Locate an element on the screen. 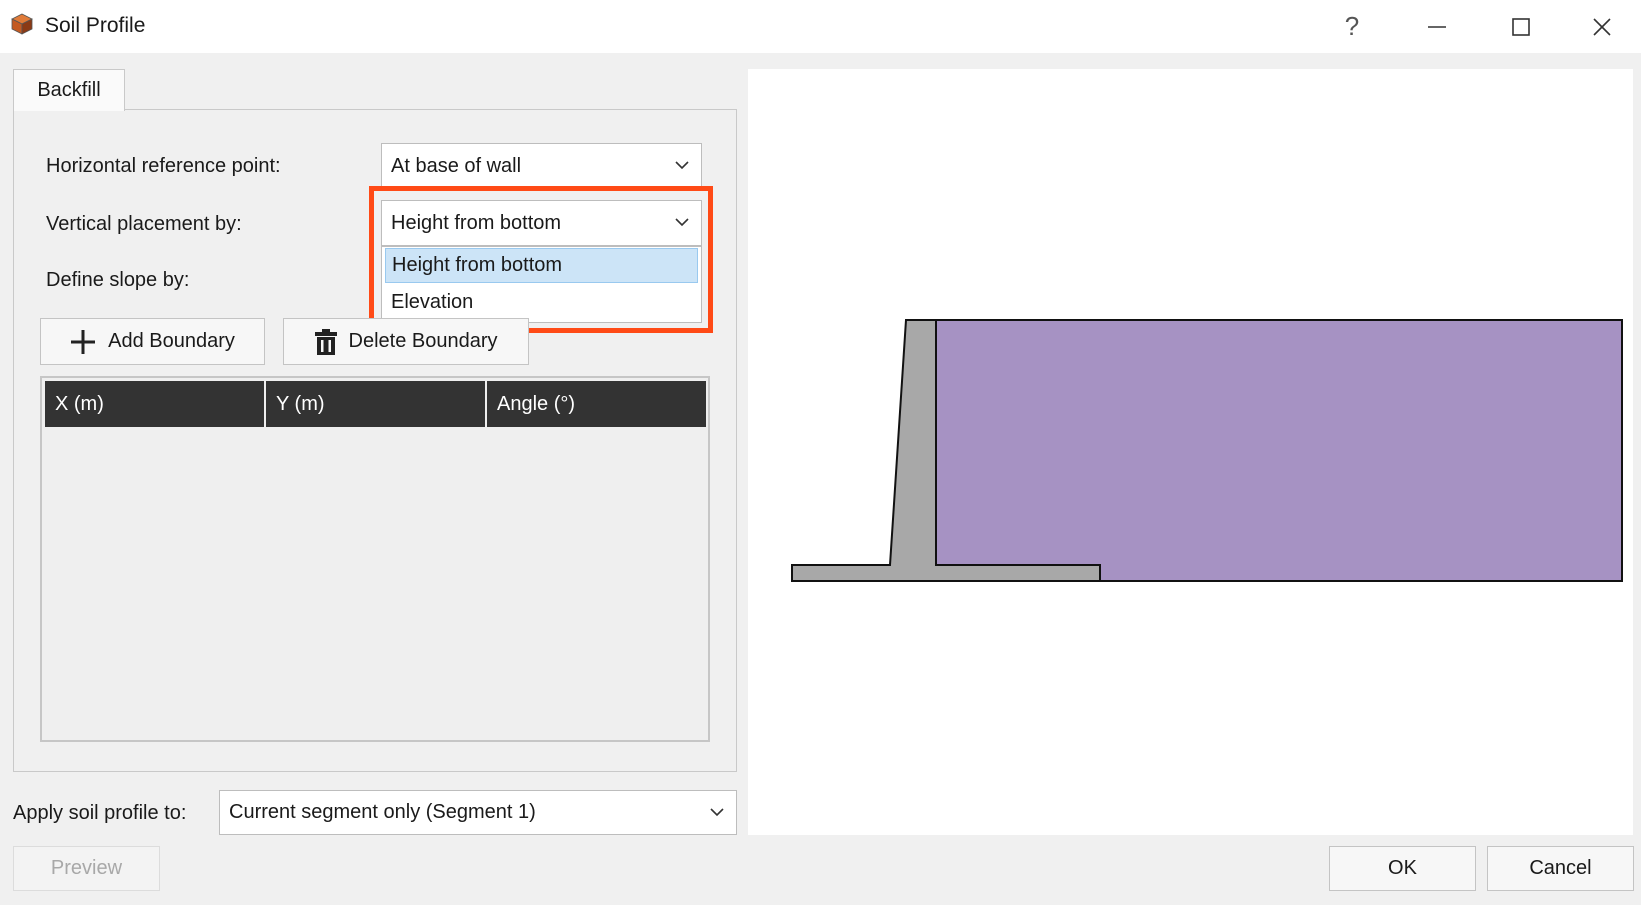 The width and height of the screenshot is (1641, 905). minimize-button is located at coordinates (1437, 26).